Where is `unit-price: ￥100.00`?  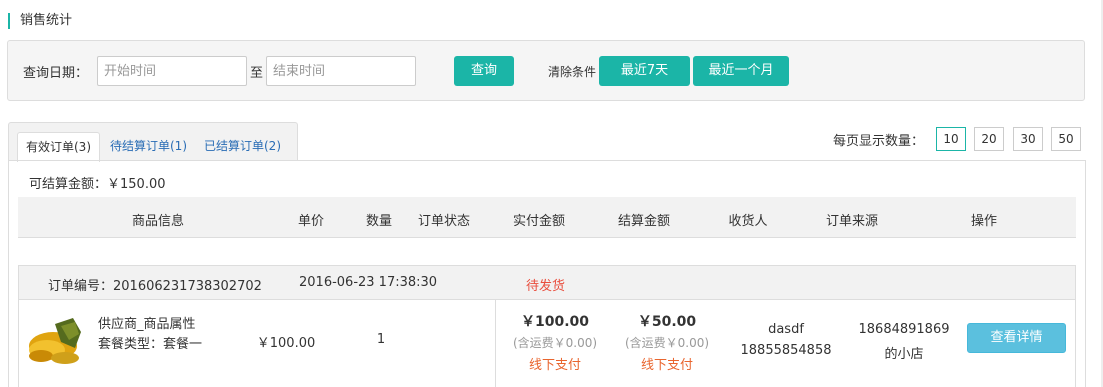
unit-price: ￥100.00 is located at coordinates (286, 343).